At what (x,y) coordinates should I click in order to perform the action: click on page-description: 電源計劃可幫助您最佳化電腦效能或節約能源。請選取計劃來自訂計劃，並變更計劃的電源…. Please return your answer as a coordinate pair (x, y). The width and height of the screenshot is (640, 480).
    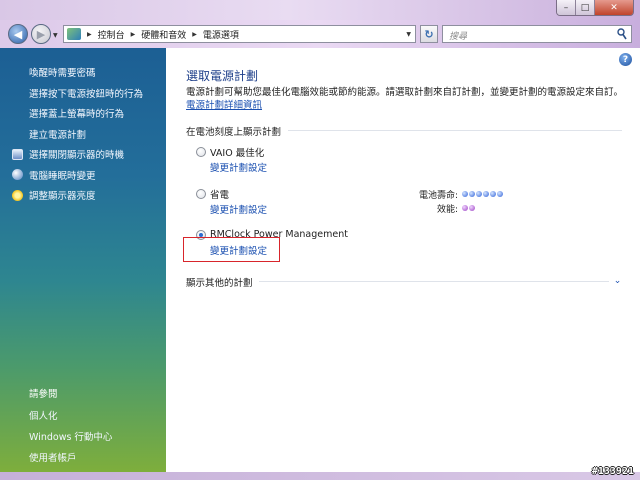
    Looking at the image, I should click on (406, 99).